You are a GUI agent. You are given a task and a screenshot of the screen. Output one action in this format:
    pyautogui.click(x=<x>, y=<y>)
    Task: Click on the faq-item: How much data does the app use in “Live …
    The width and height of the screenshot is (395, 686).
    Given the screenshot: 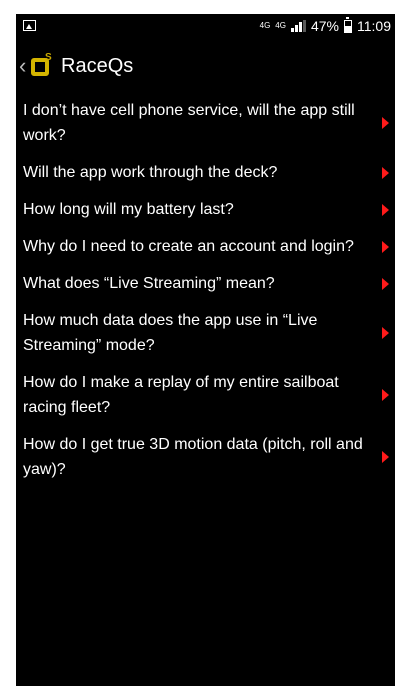 What is the action you would take?
    pyautogui.click(x=205, y=333)
    